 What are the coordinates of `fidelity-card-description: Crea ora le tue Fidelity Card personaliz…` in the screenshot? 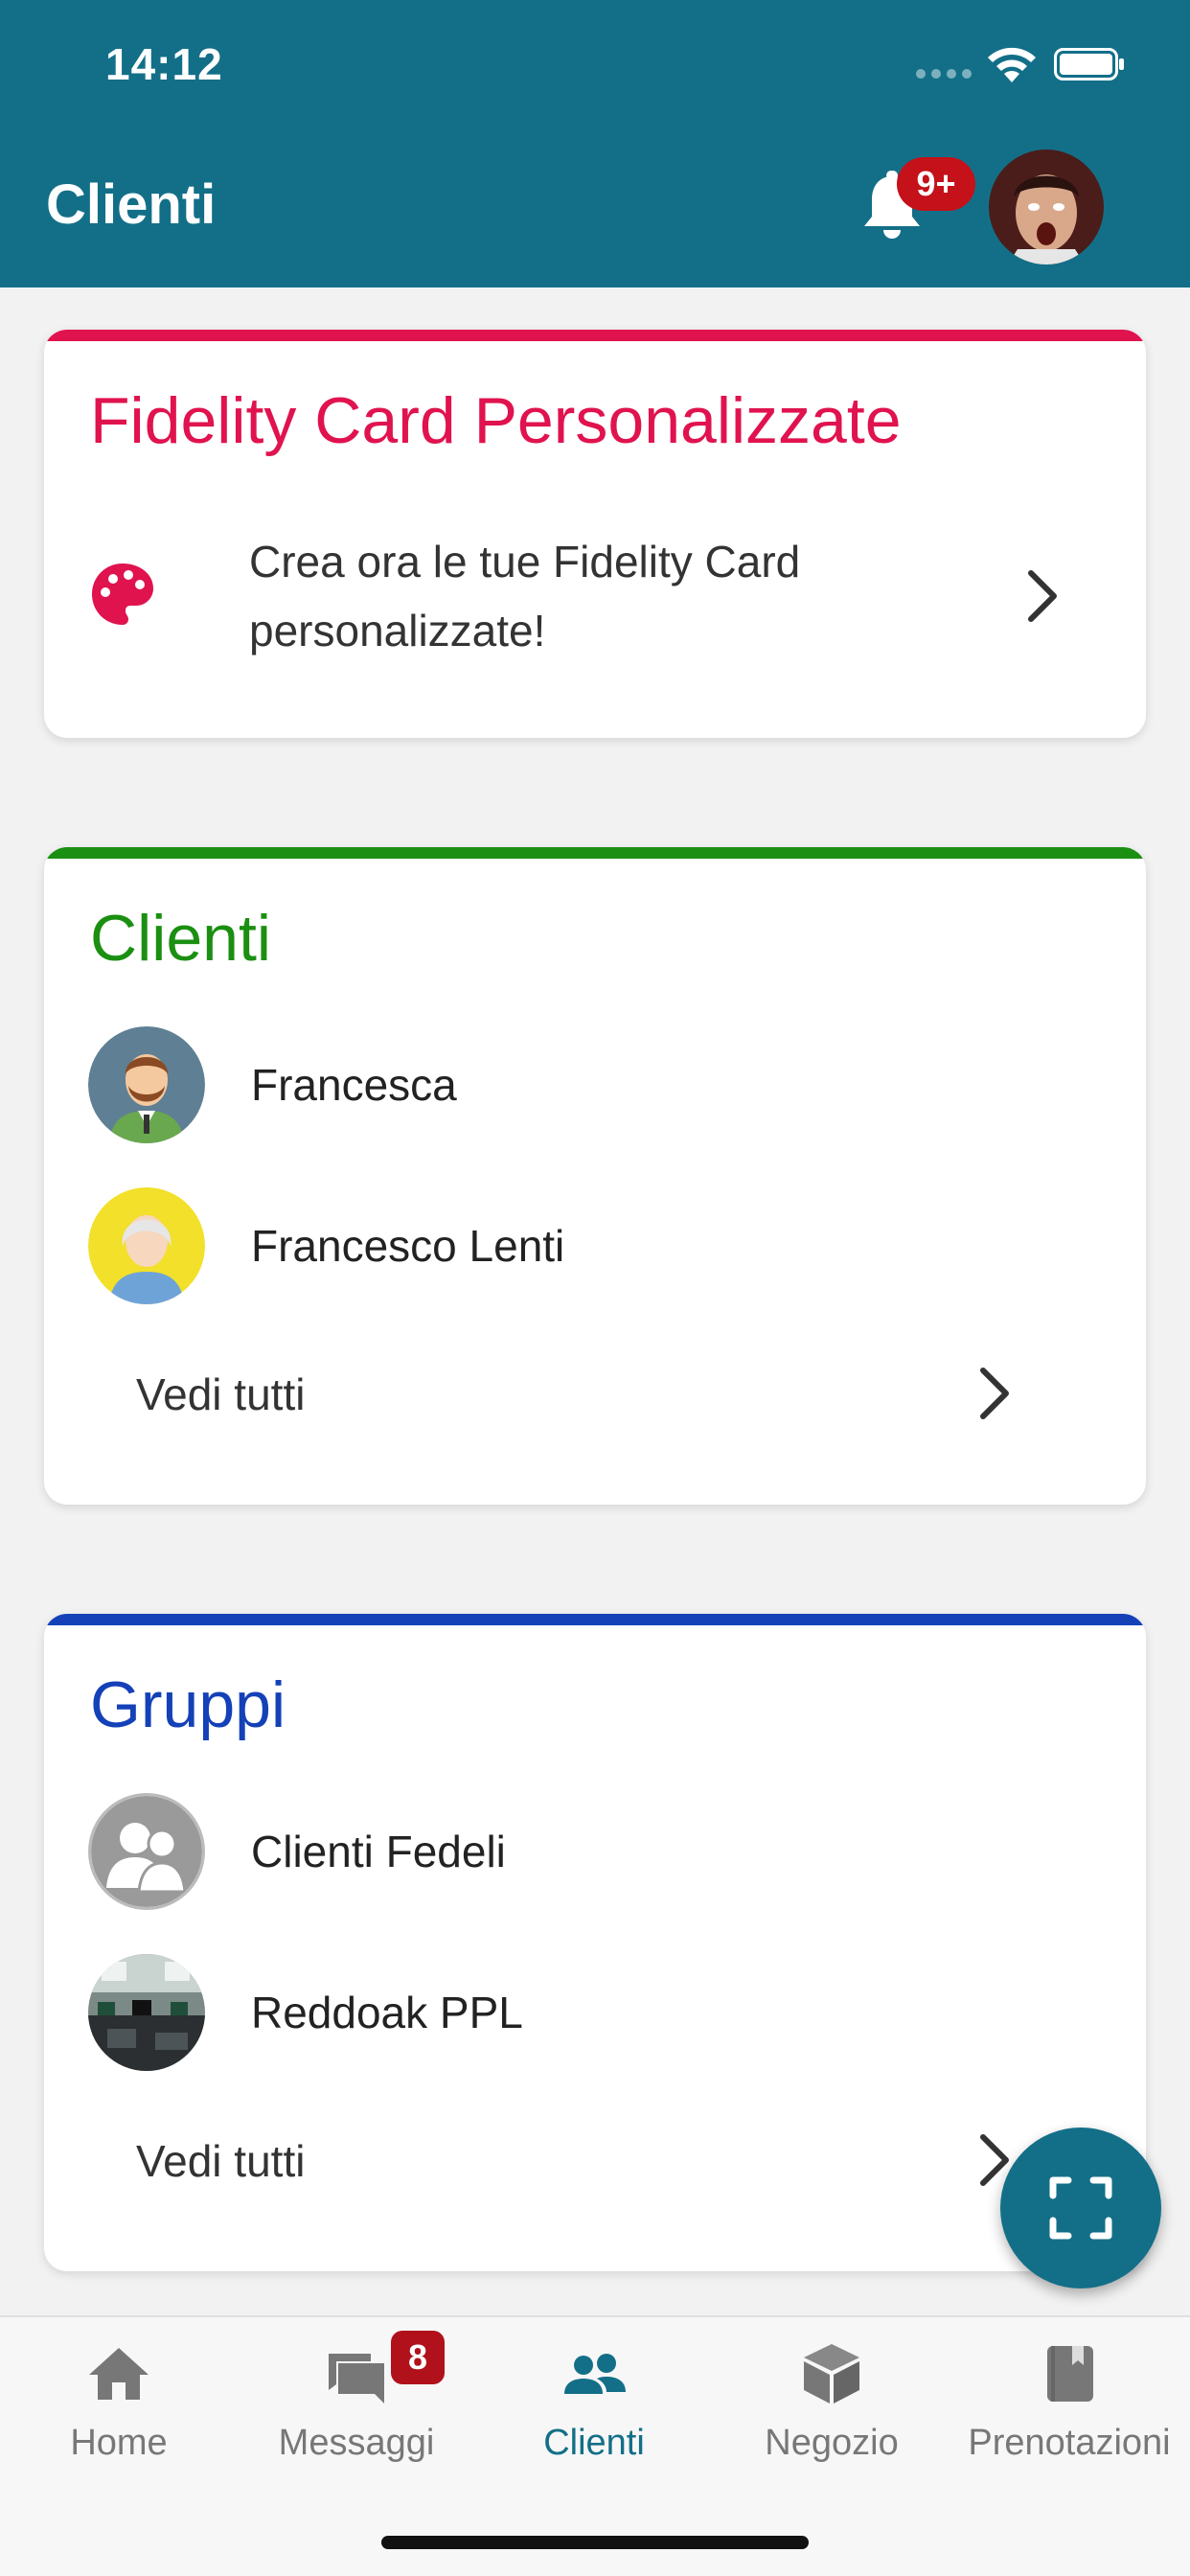 It's located at (525, 596).